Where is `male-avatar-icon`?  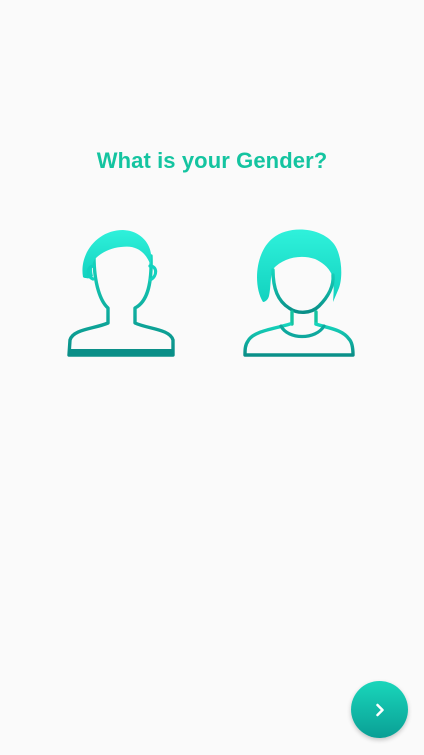
male-avatar-icon is located at coordinates (121, 293).